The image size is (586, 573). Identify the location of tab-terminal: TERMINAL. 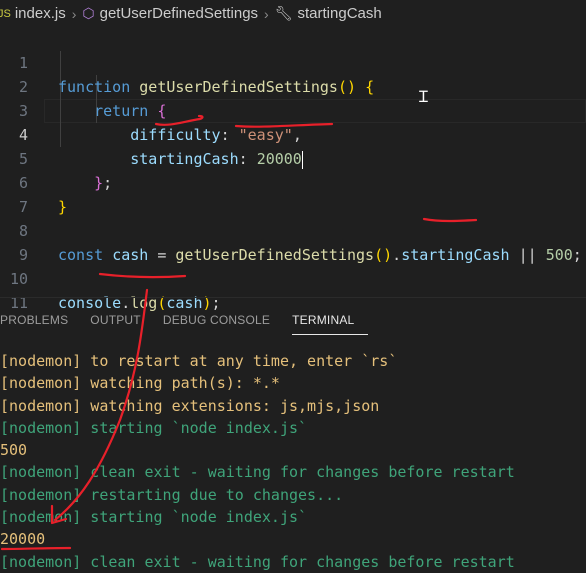
(330, 320).